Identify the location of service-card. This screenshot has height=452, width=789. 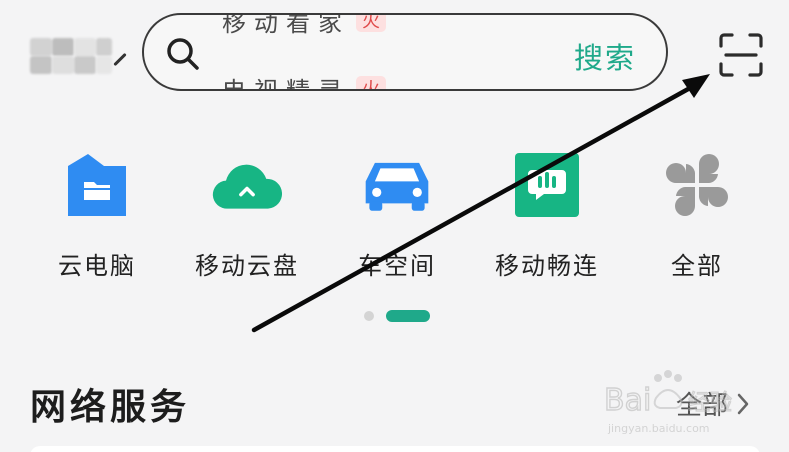
(395, 449).